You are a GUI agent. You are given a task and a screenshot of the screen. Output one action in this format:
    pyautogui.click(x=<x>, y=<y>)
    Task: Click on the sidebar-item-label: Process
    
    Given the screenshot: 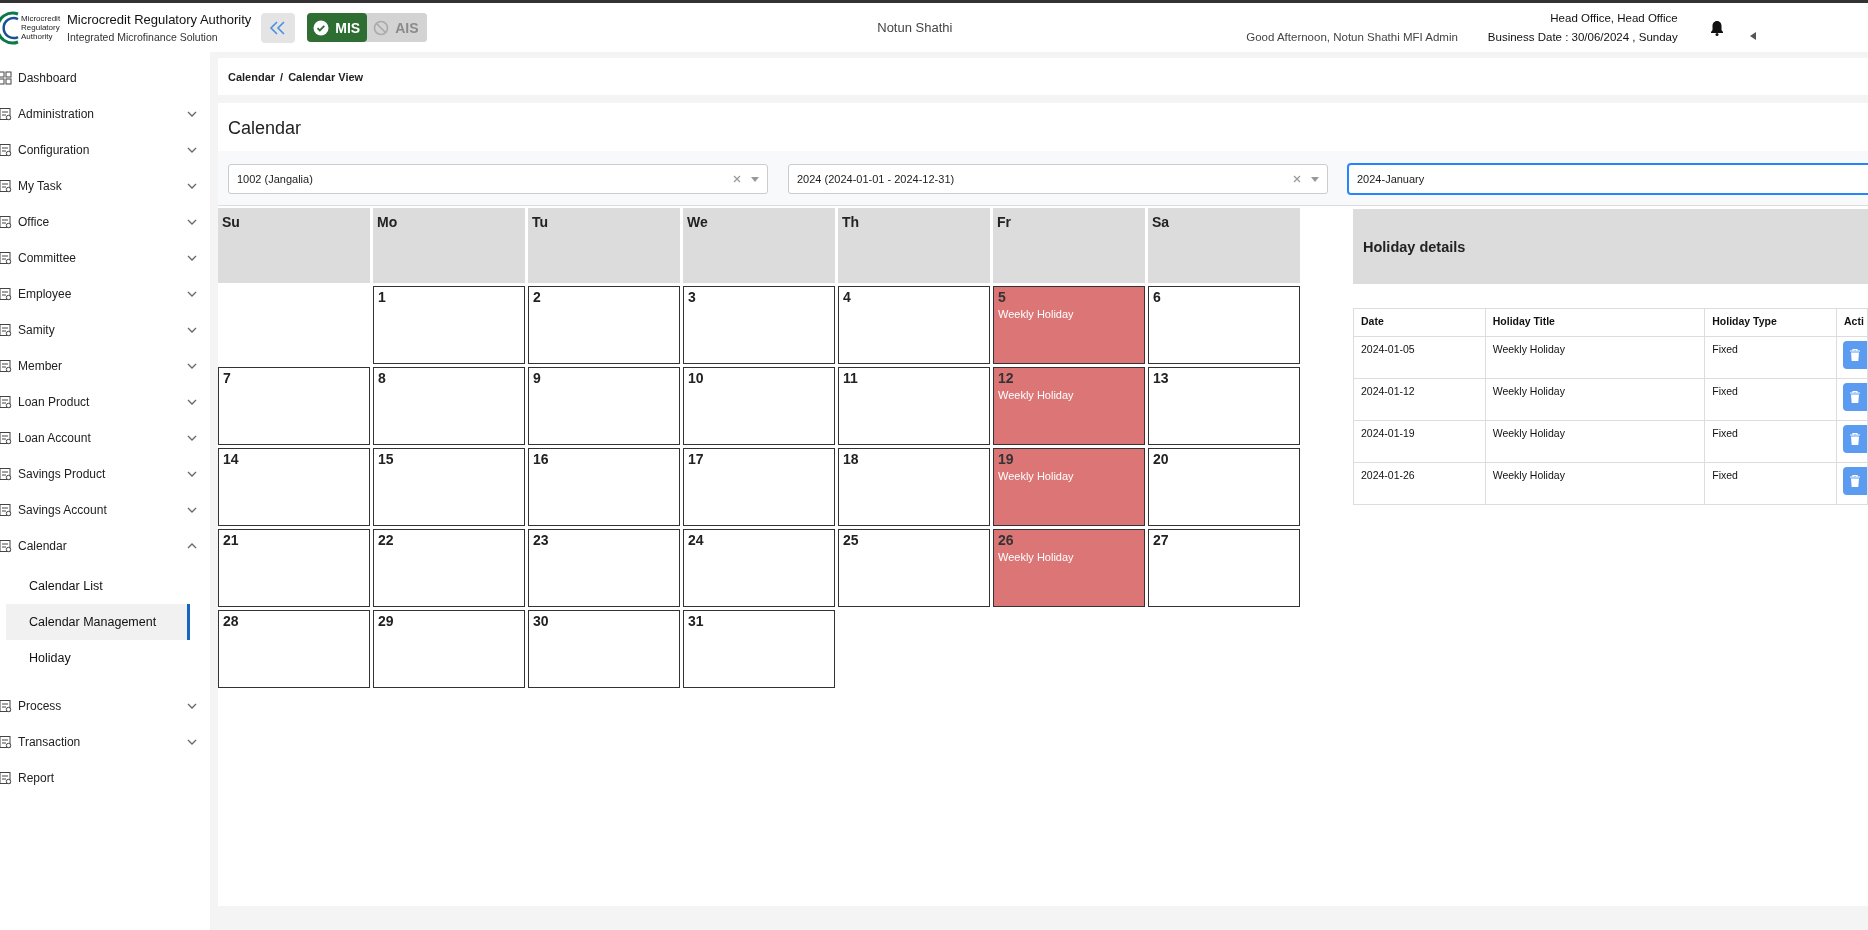 What is the action you would take?
    pyautogui.click(x=40, y=706)
    